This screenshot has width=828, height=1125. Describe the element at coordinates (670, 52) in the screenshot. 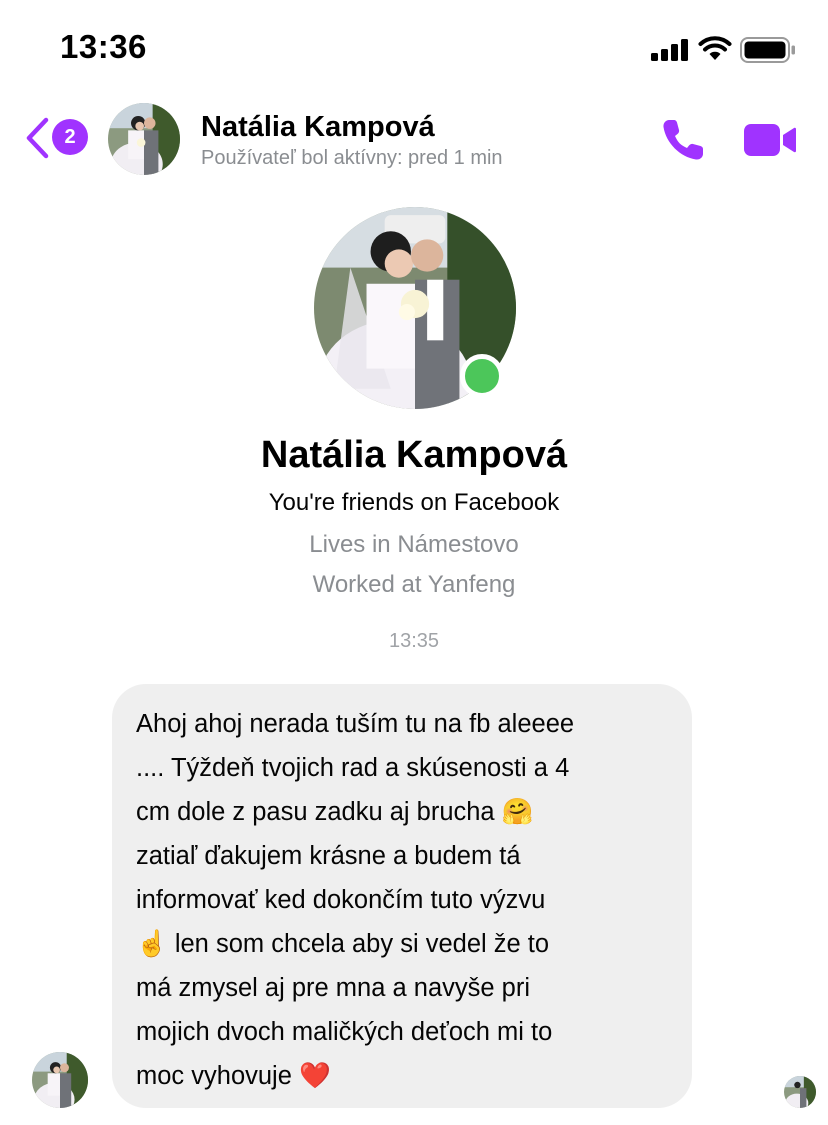

I see `signal-icon` at that location.